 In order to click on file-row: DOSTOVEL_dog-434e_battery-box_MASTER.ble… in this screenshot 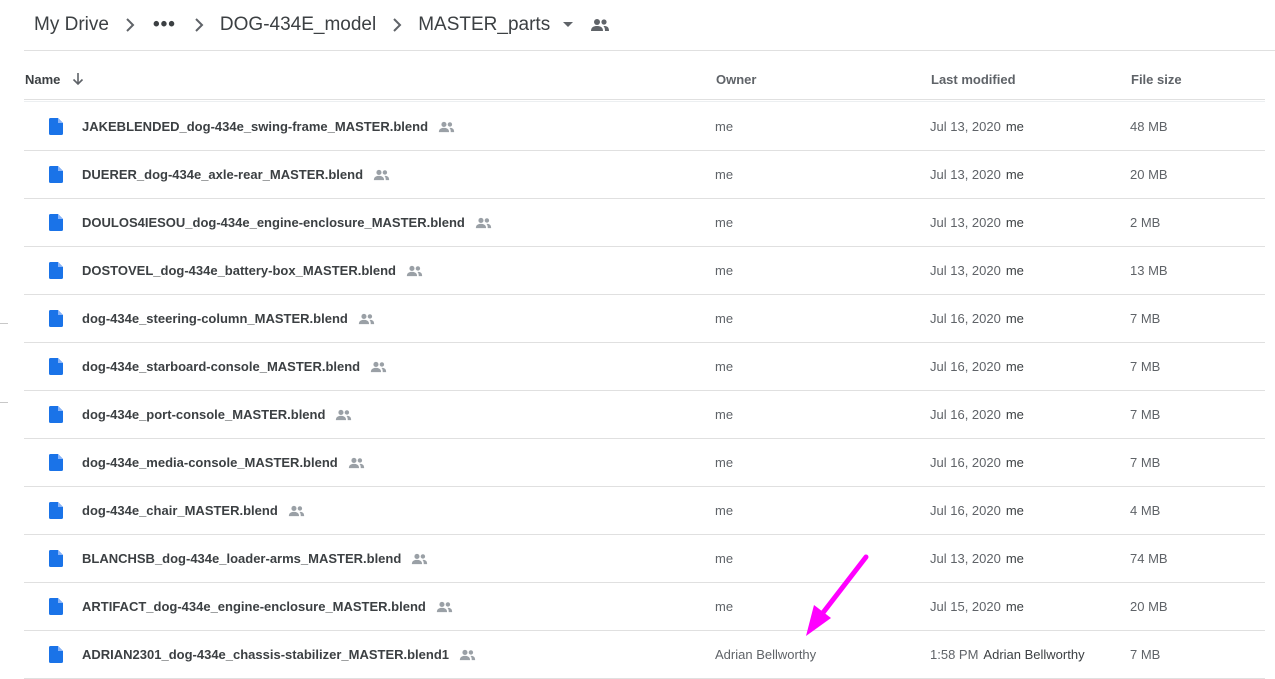, I will do `click(644, 271)`.